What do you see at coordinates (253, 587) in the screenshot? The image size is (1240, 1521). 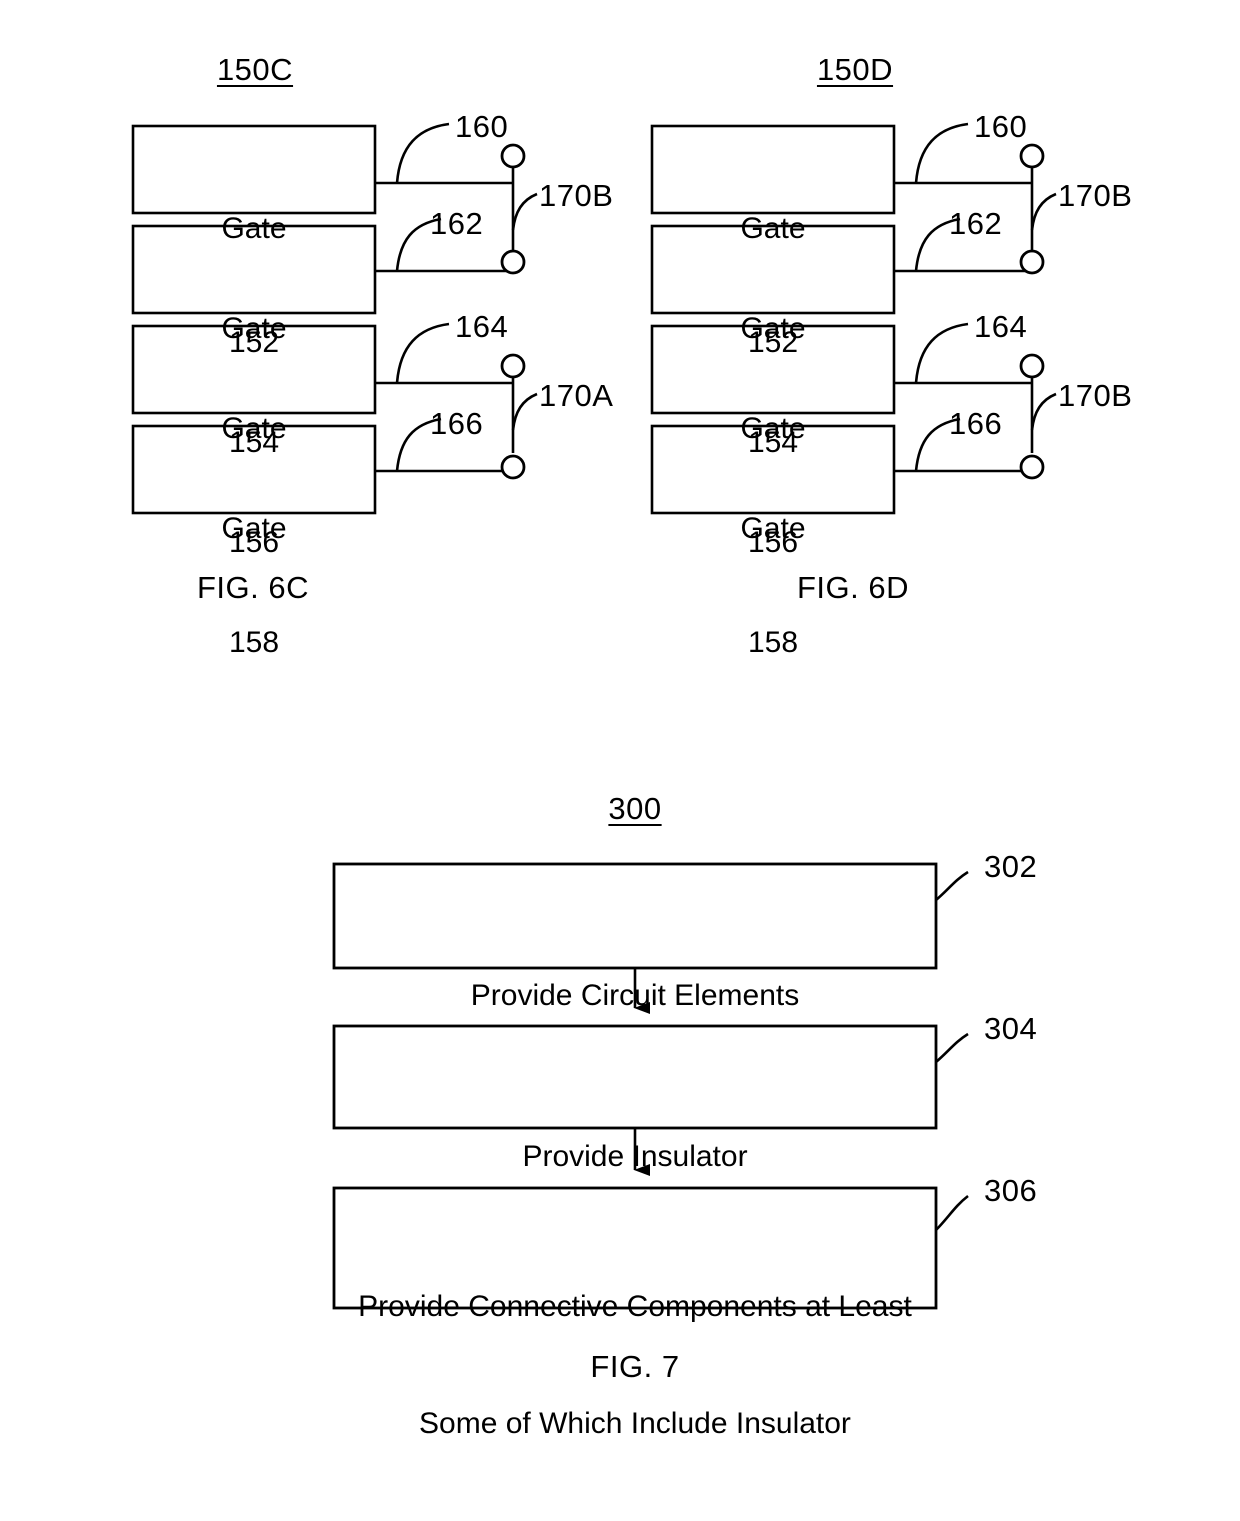 I see `fig6c-caption: FIG. 6C` at bounding box center [253, 587].